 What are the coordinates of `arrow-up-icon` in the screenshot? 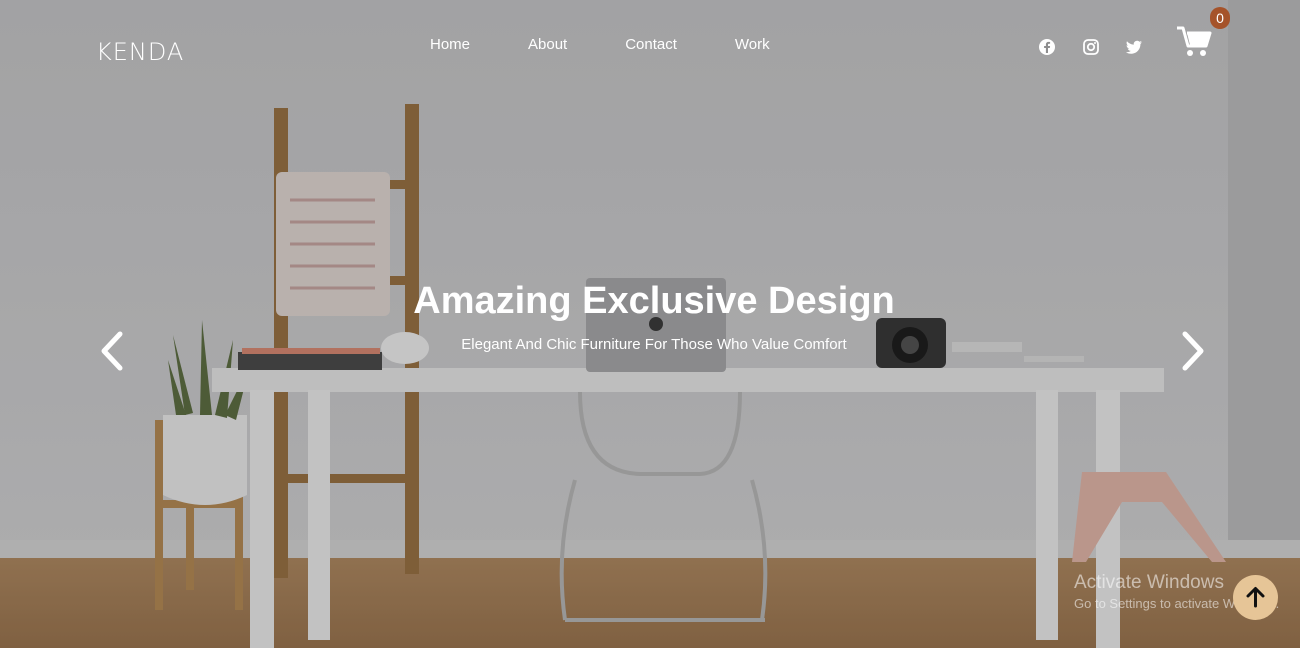 It's located at (1255, 597).